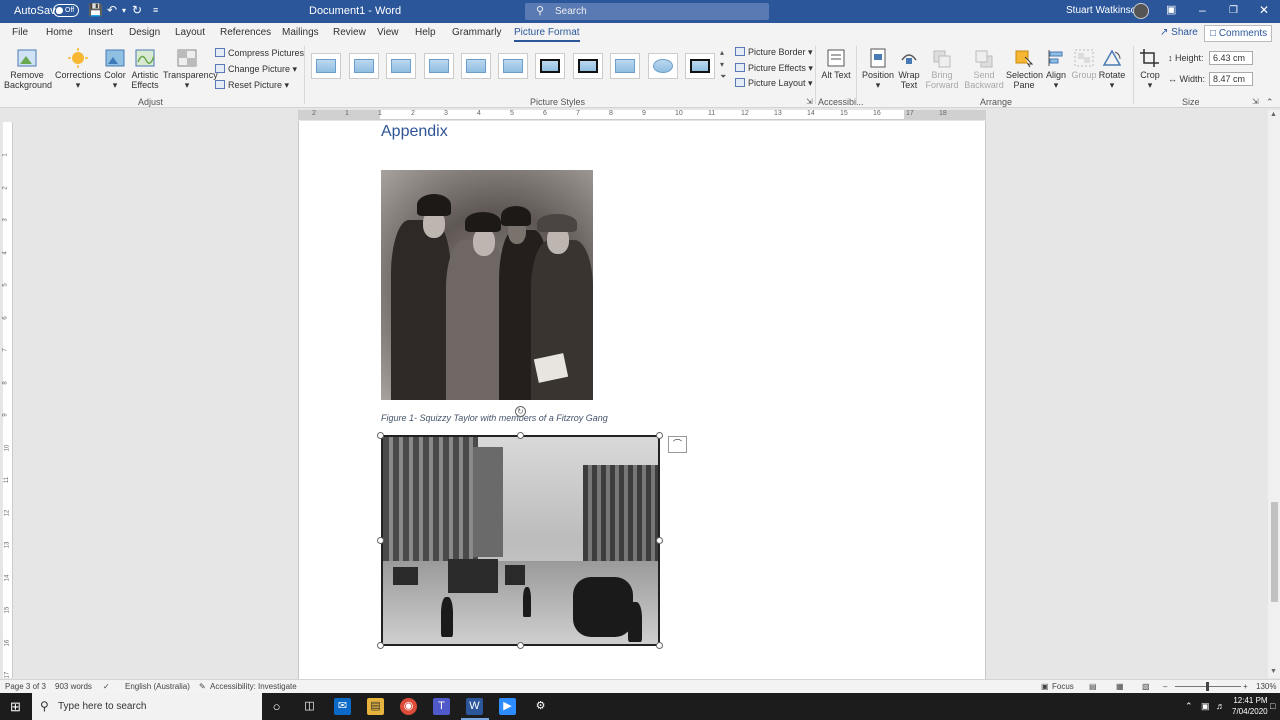 The height and width of the screenshot is (720, 1280). Describe the element at coordinates (1024, 69) in the screenshot. I see `selection-pane-button: Selection Pane` at that location.